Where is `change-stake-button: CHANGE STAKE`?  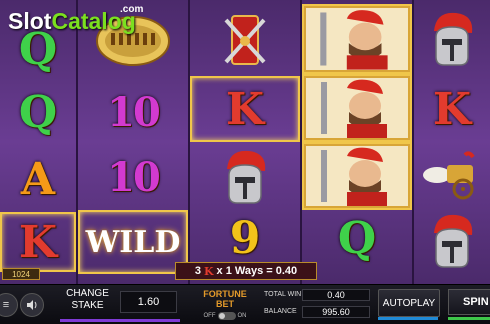 change-stake-button: CHANGE STAKE is located at coordinates (87, 304).